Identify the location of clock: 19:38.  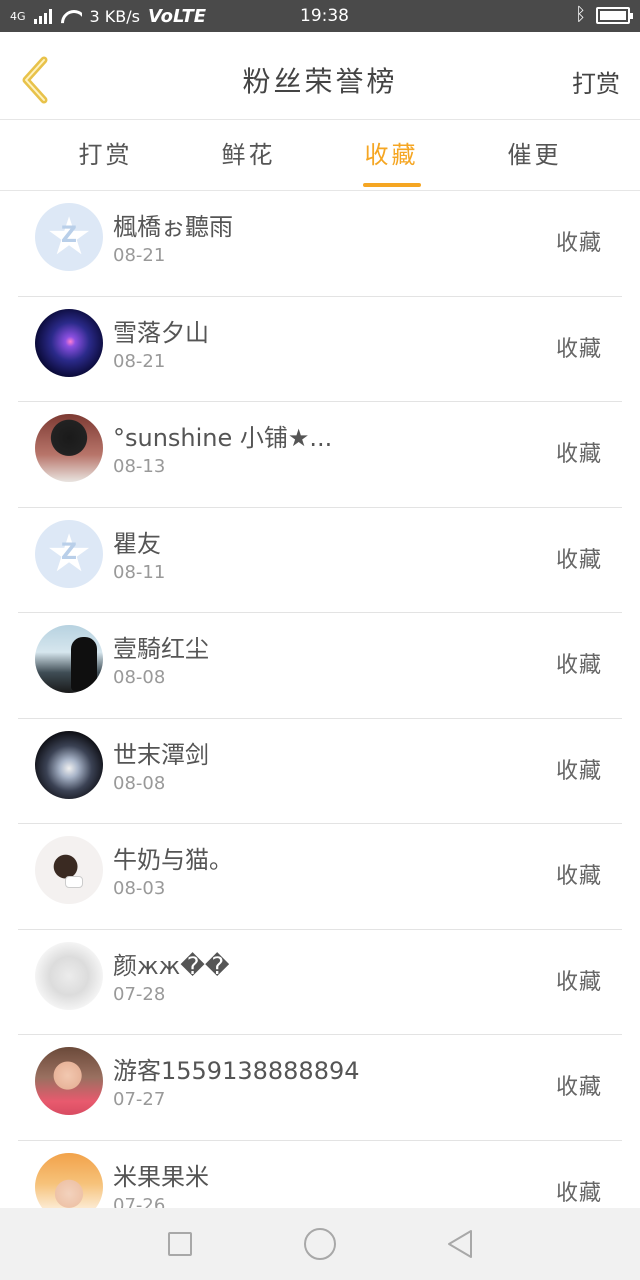
(324, 16).